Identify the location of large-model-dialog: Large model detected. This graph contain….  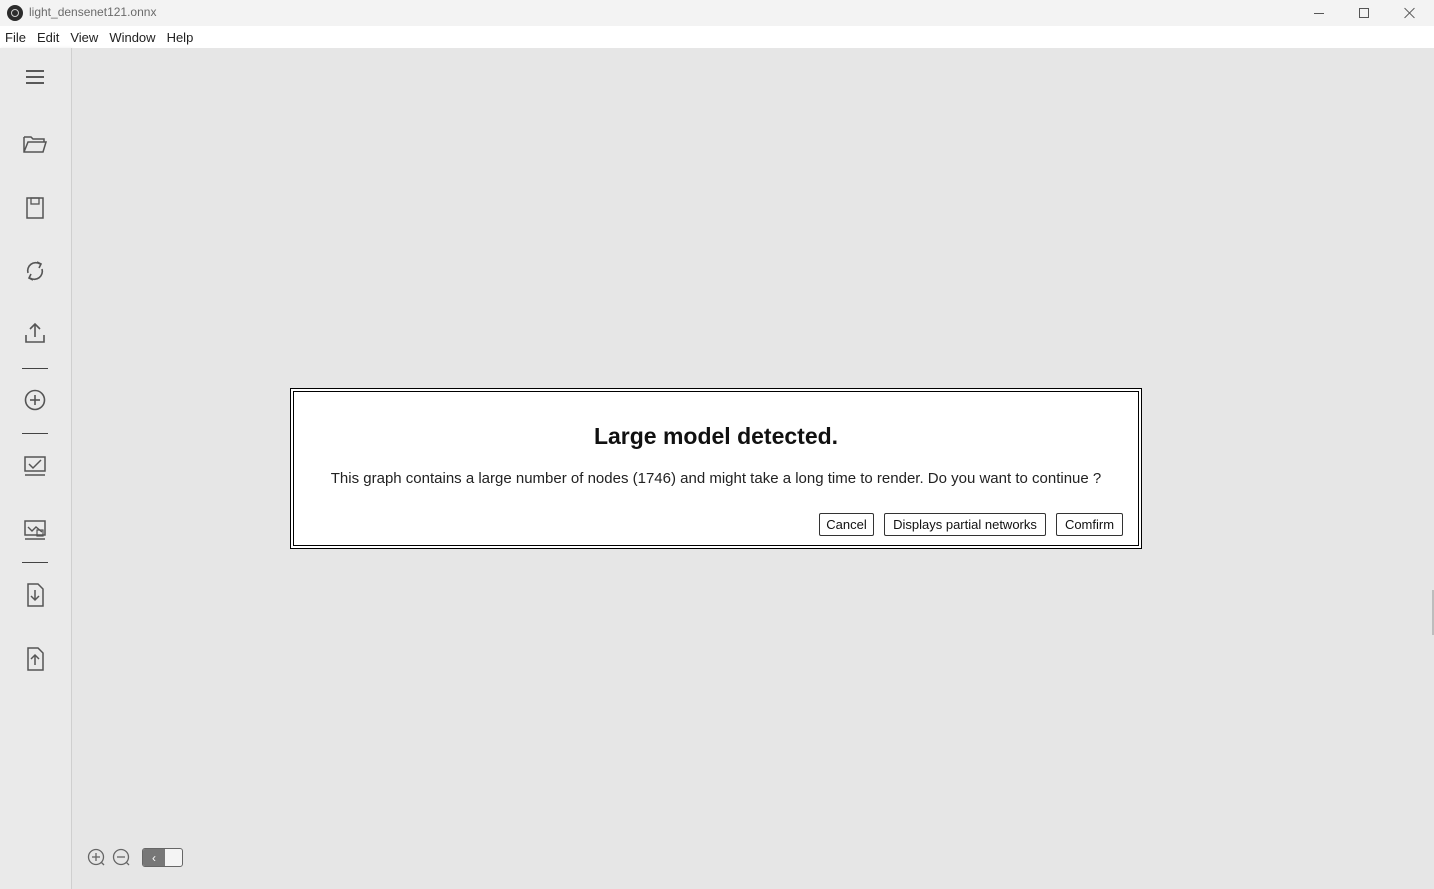
(716, 468).